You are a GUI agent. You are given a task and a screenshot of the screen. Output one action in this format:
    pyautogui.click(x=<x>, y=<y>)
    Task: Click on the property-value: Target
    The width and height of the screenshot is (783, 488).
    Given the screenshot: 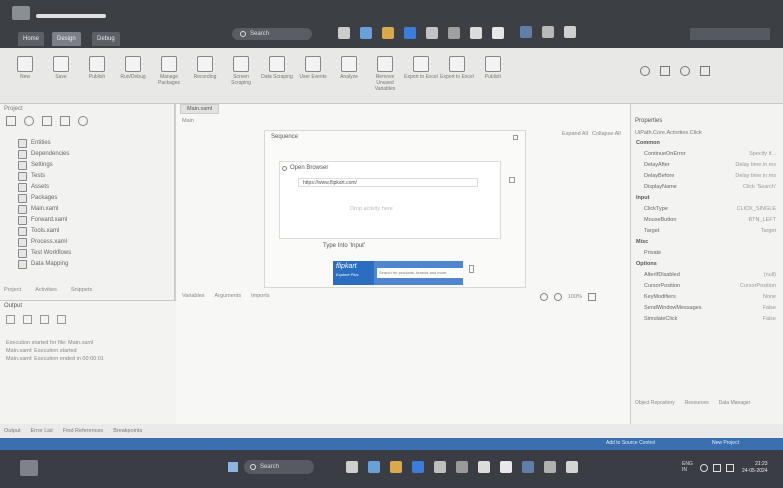 What is the action you would take?
    pyautogui.click(x=768, y=233)
    